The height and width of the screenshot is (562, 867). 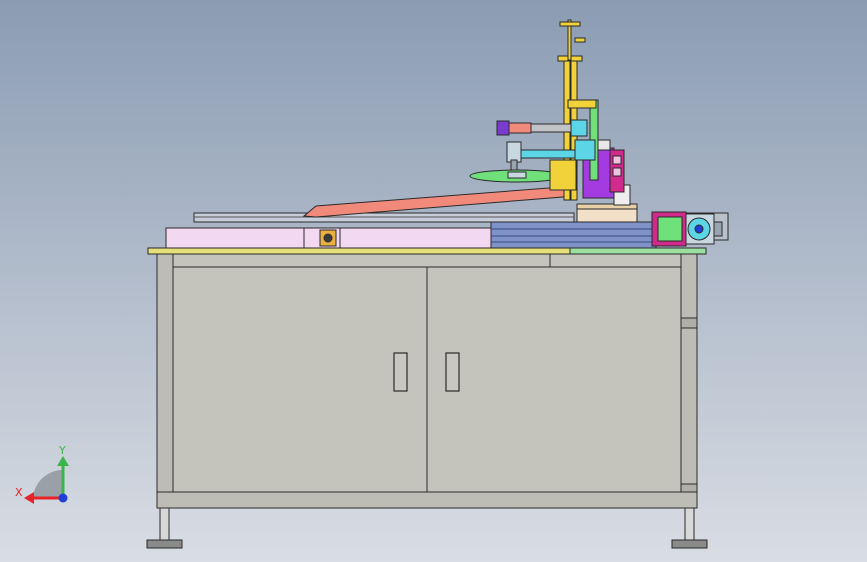 I want to click on left-door-handle, so click(x=400, y=372).